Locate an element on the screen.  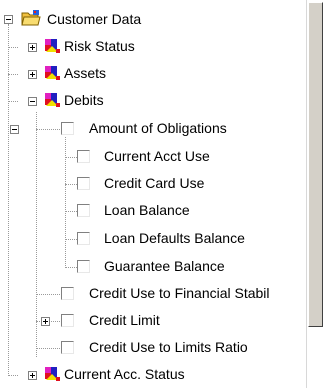
tree-node-amount-of-obligations: Amount of Obligations is located at coordinates (153, 128).